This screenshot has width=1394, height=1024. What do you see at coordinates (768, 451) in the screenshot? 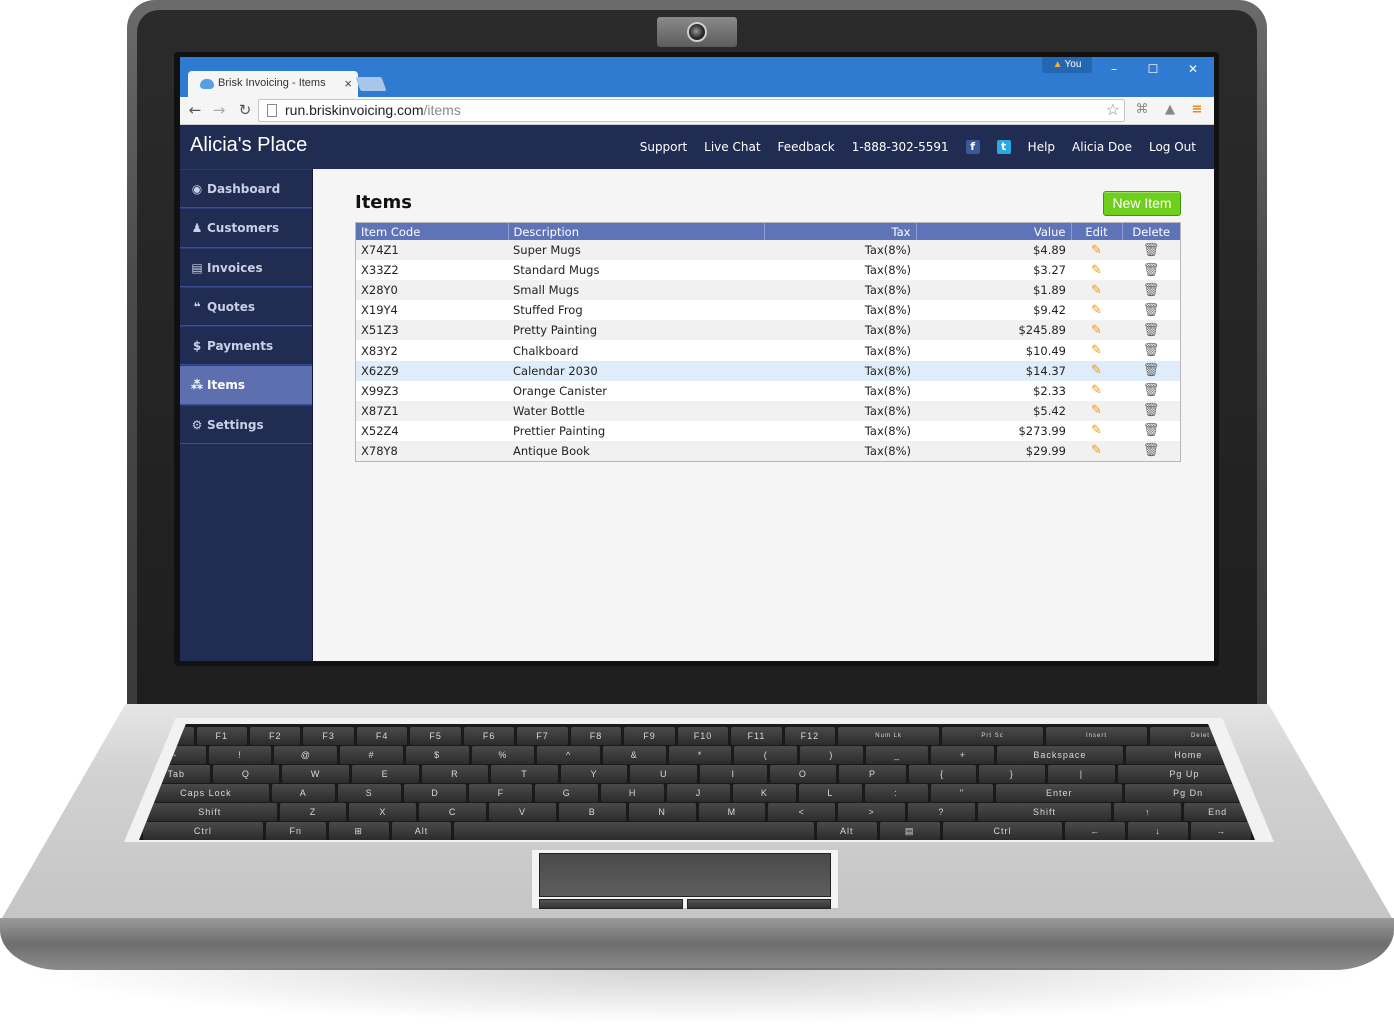
I see `table-row: X78Y8 Antique Book Tax(8%) $29.99 ✎ 🗑` at bounding box center [768, 451].